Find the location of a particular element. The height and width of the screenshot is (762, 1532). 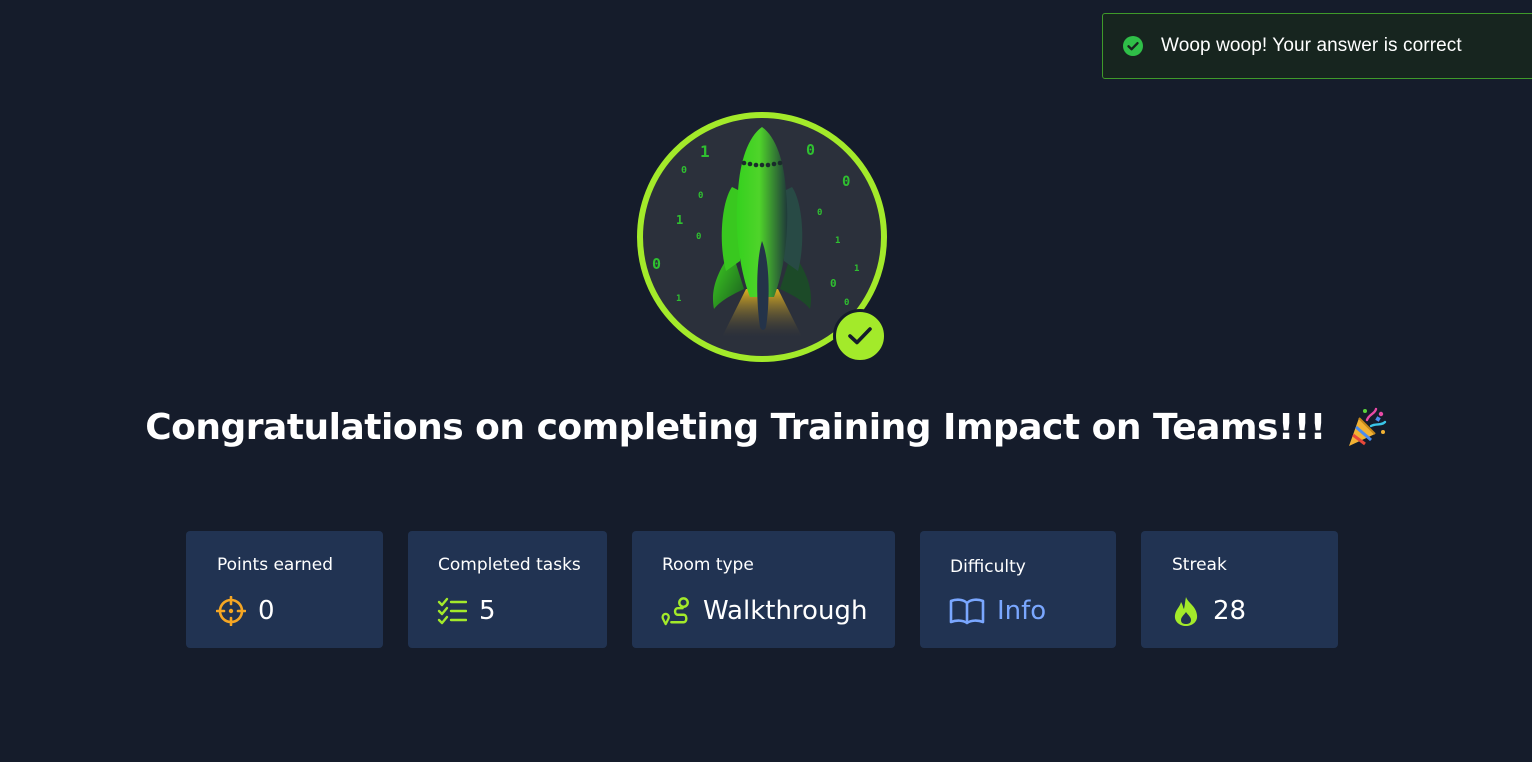

route-icon is located at coordinates (676, 611).